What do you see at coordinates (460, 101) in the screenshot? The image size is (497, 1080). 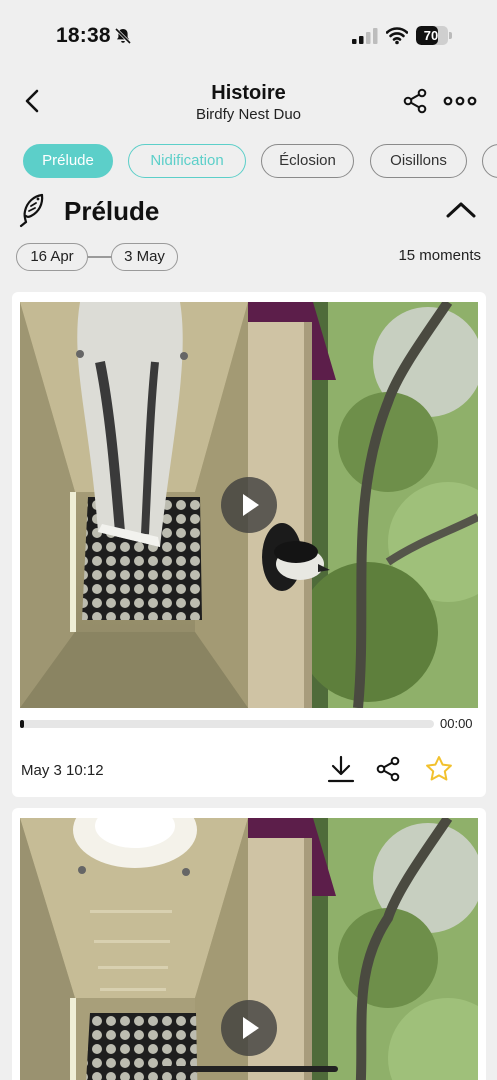 I see `more-icon` at bounding box center [460, 101].